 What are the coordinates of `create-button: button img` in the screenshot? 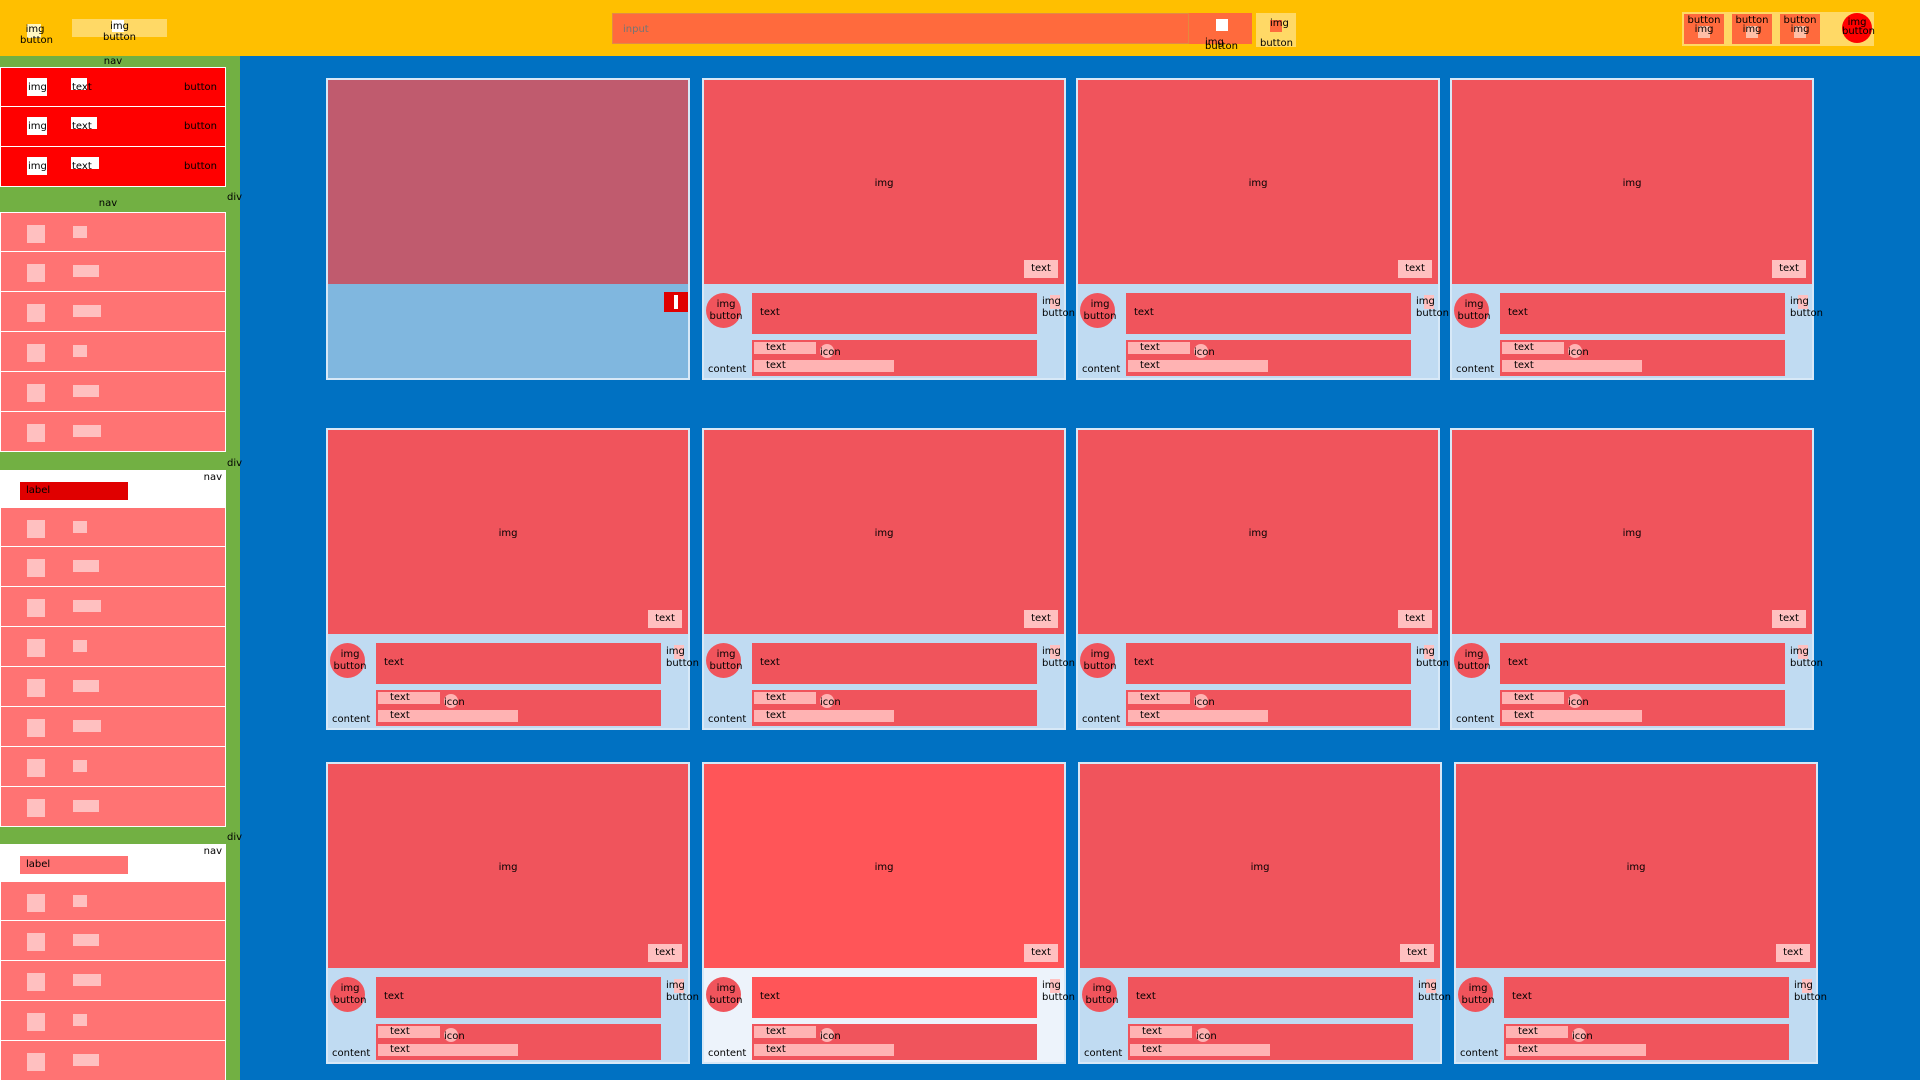 It's located at (1704, 29).